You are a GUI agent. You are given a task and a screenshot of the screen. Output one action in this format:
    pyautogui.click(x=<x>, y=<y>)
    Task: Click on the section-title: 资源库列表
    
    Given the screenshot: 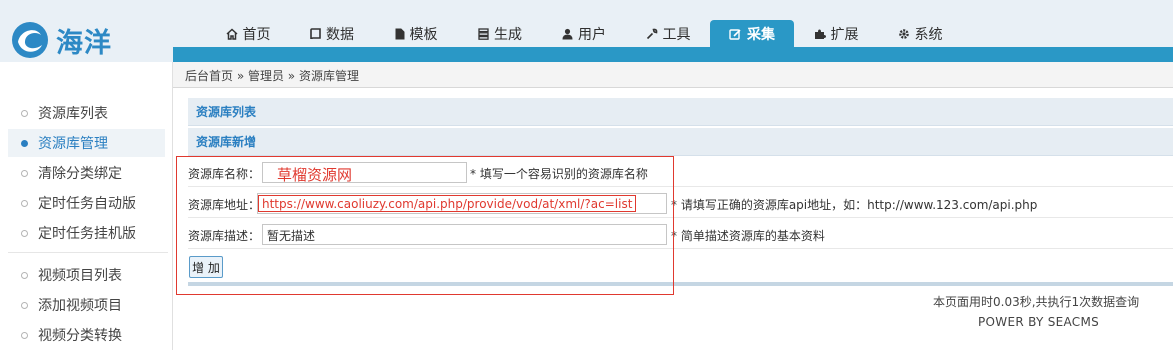 What is the action you would take?
    pyautogui.click(x=226, y=112)
    